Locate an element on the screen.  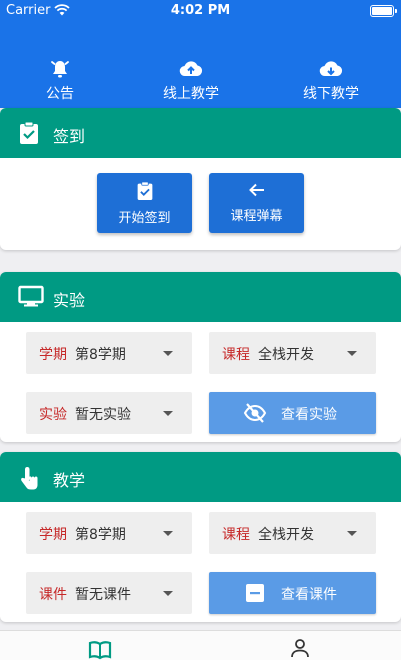
book-icon is located at coordinates (100, 650).